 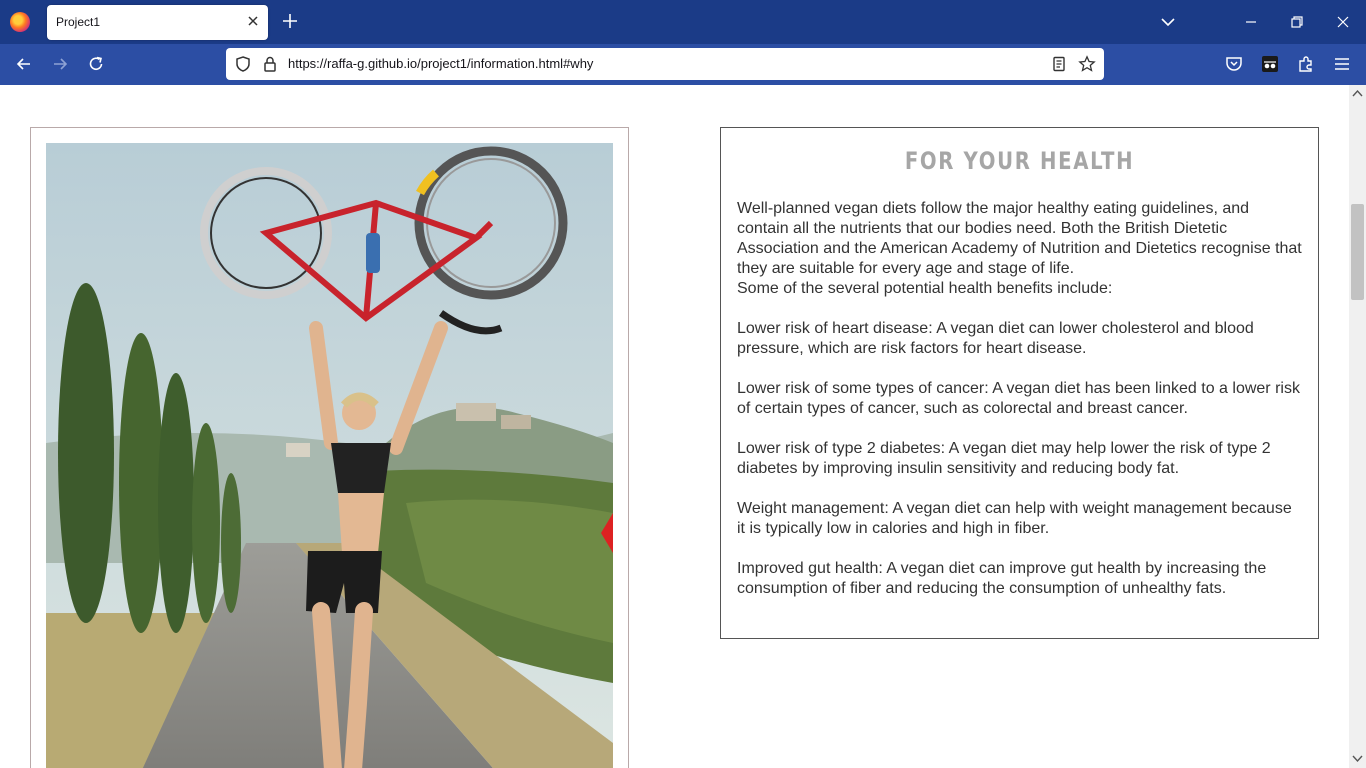 What do you see at coordinates (96, 64) in the screenshot?
I see `reload-icon` at bounding box center [96, 64].